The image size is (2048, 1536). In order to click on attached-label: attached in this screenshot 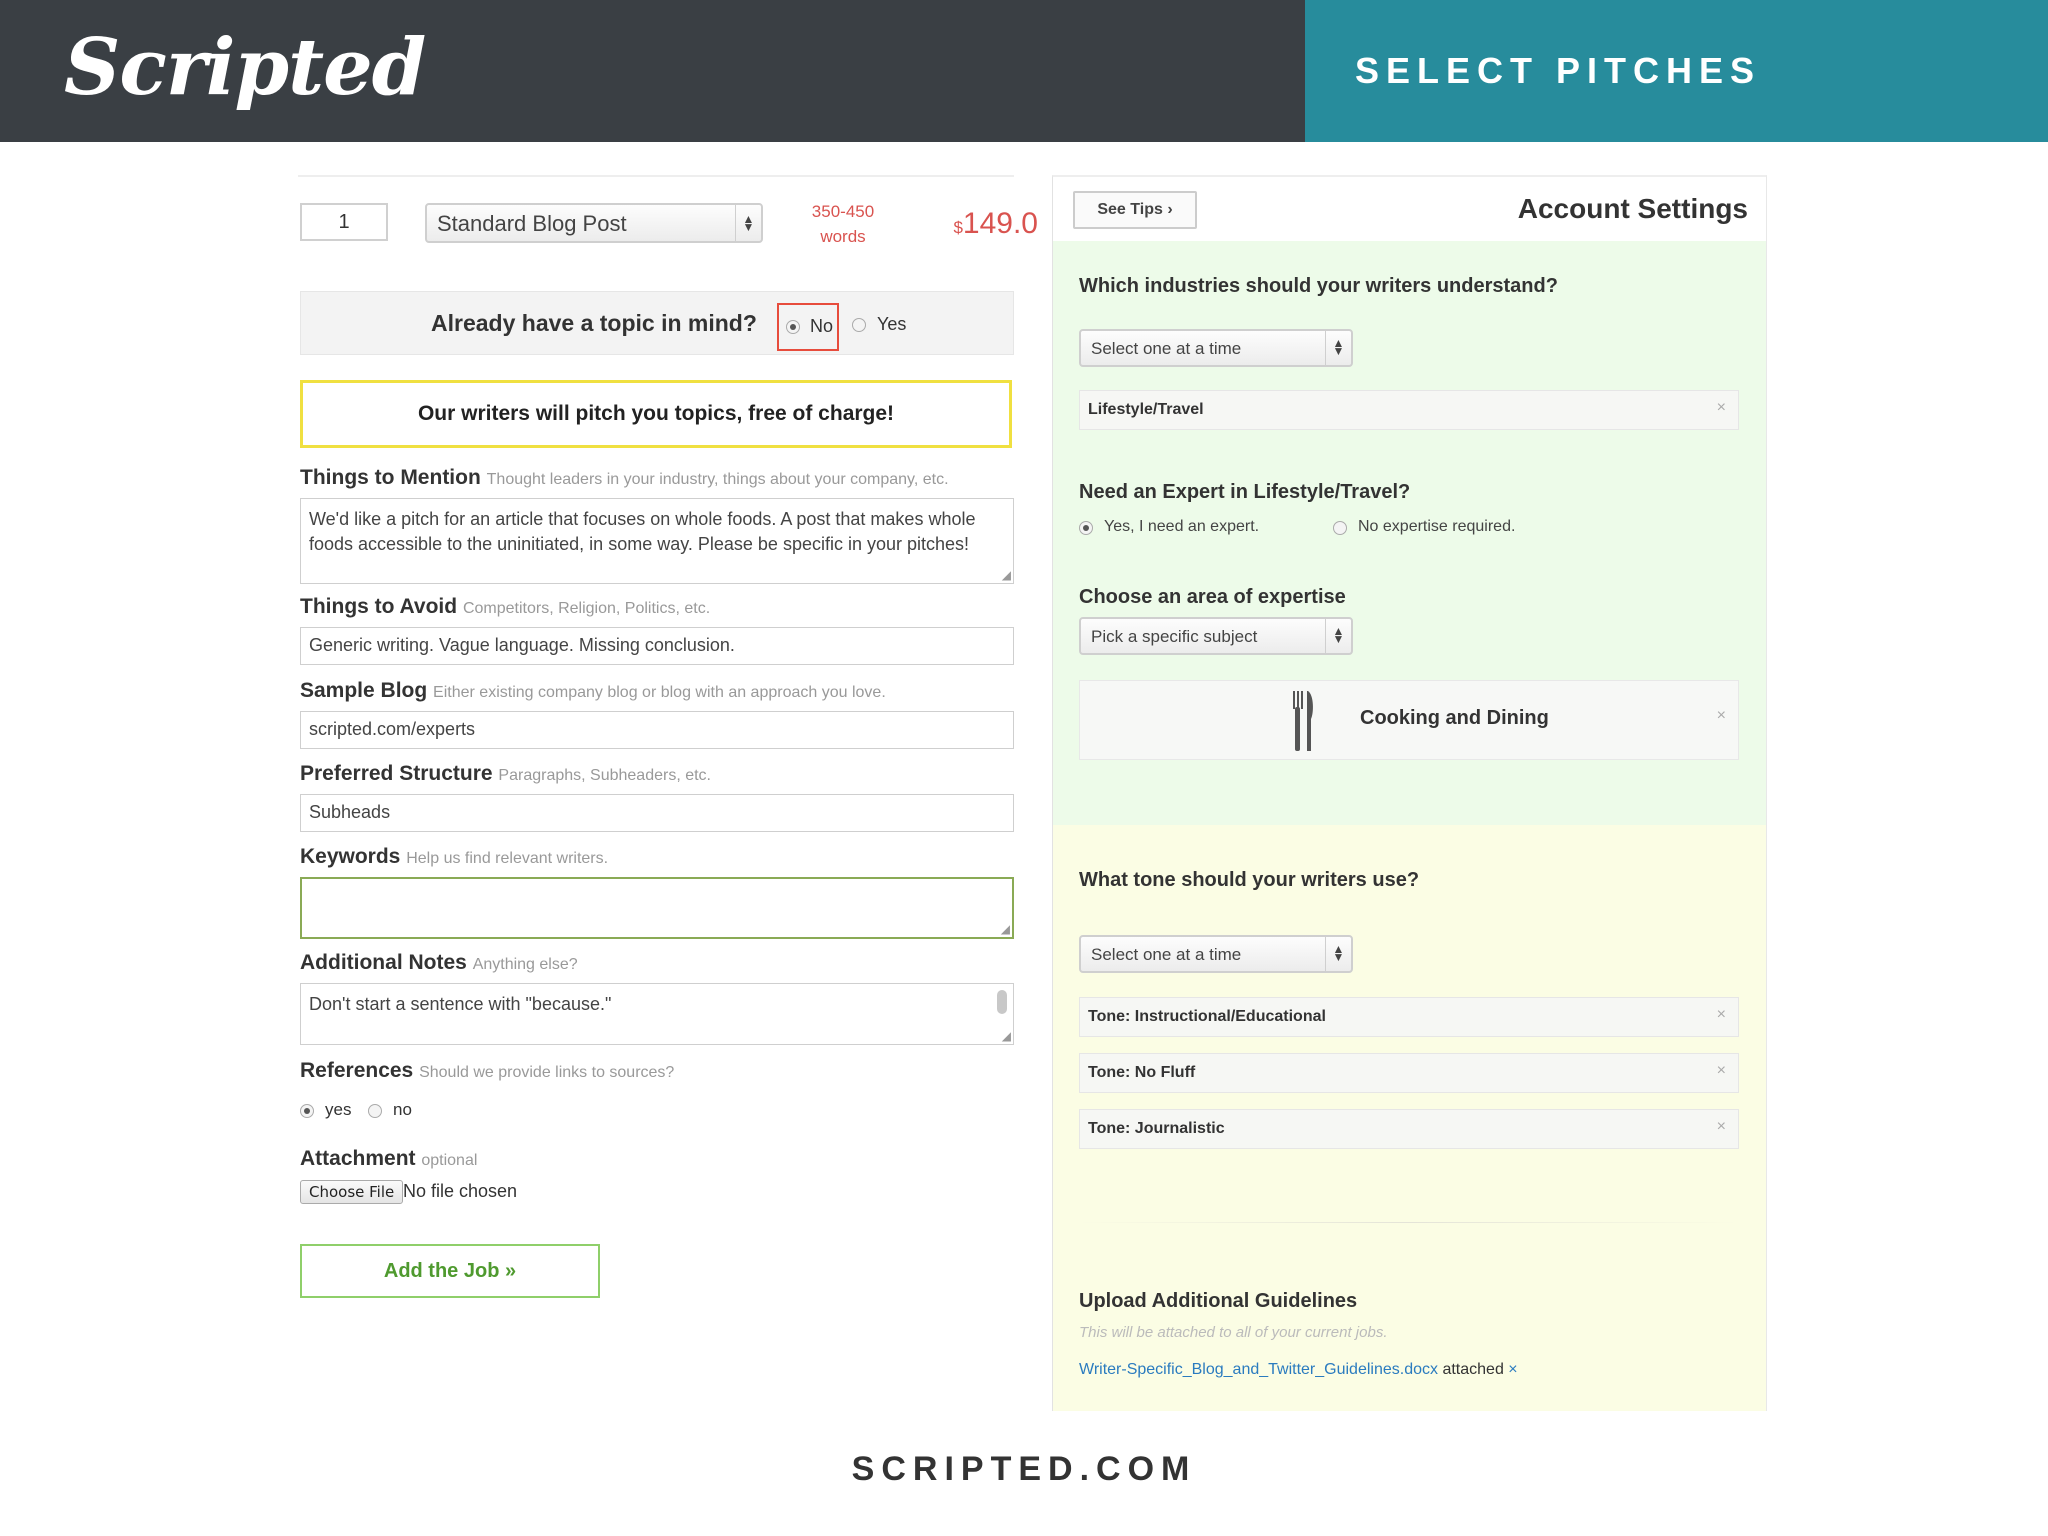, I will do `click(1473, 1369)`.